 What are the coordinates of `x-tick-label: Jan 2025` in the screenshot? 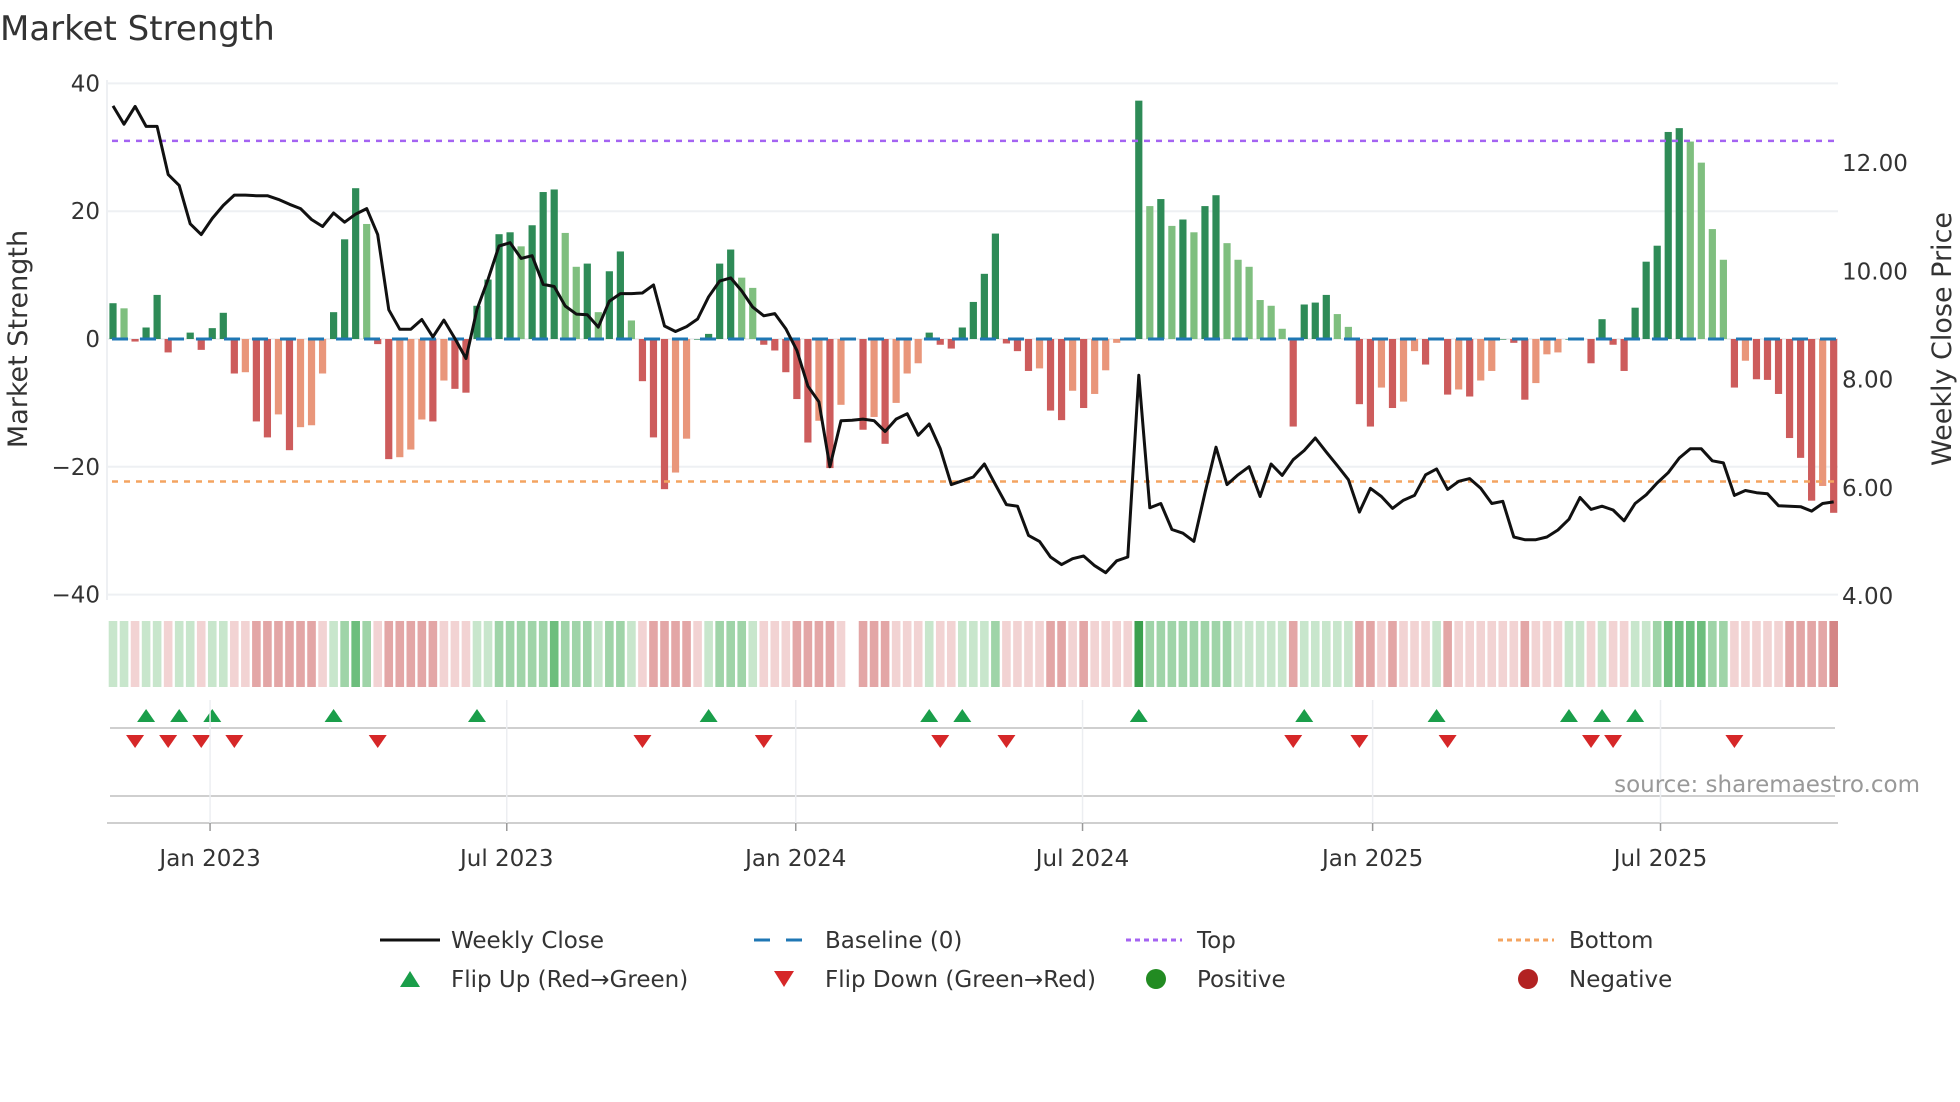 It's located at (1371, 859).